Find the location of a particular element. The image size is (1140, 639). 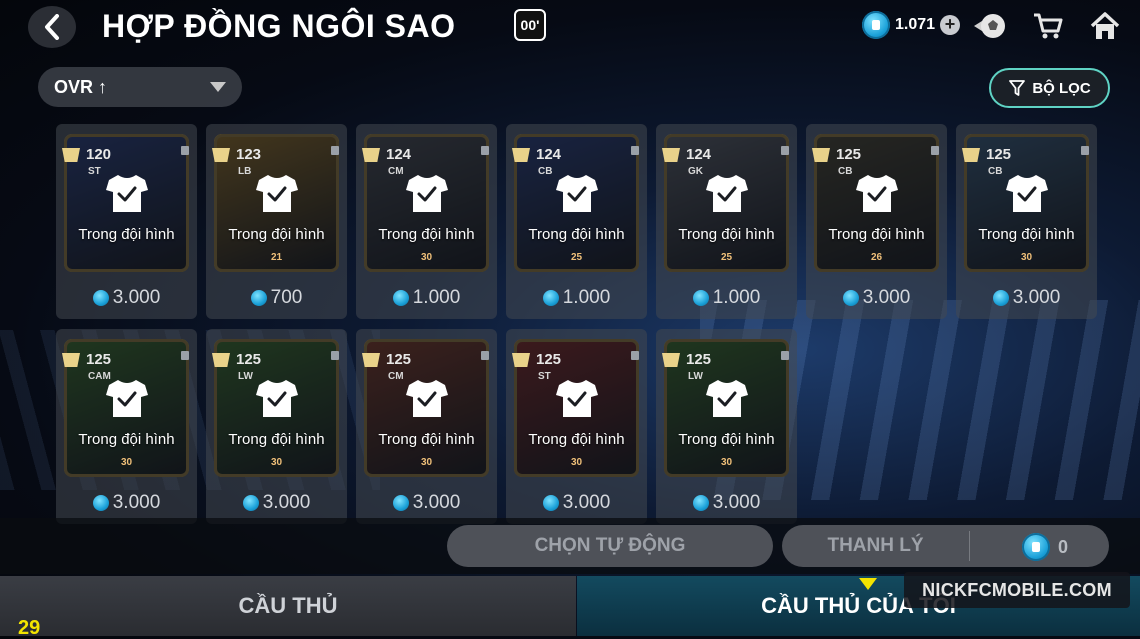

player-level: 21 is located at coordinates (276, 257).